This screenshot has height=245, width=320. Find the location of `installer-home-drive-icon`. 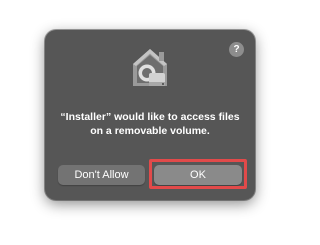

installer-home-drive-icon is located at coordinates (150, 67).